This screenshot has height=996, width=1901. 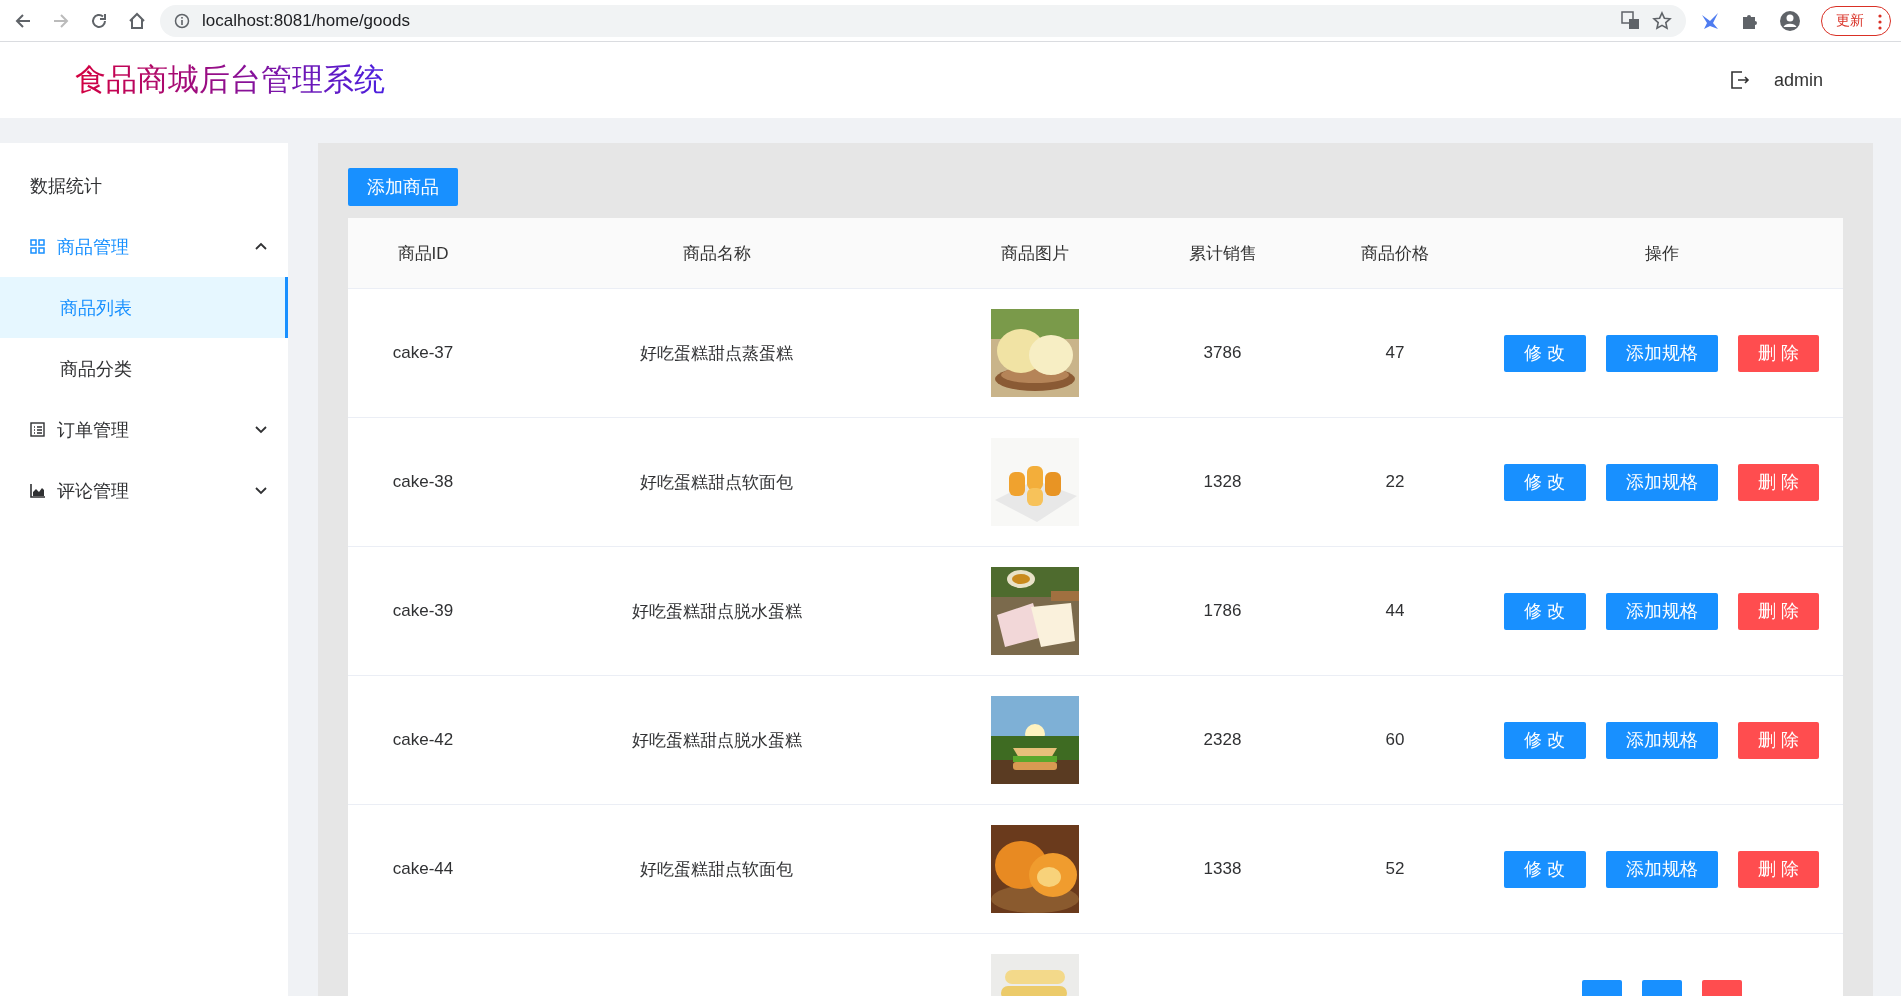 I want to click on goods-price: 52, so click(x=1395, y=869).